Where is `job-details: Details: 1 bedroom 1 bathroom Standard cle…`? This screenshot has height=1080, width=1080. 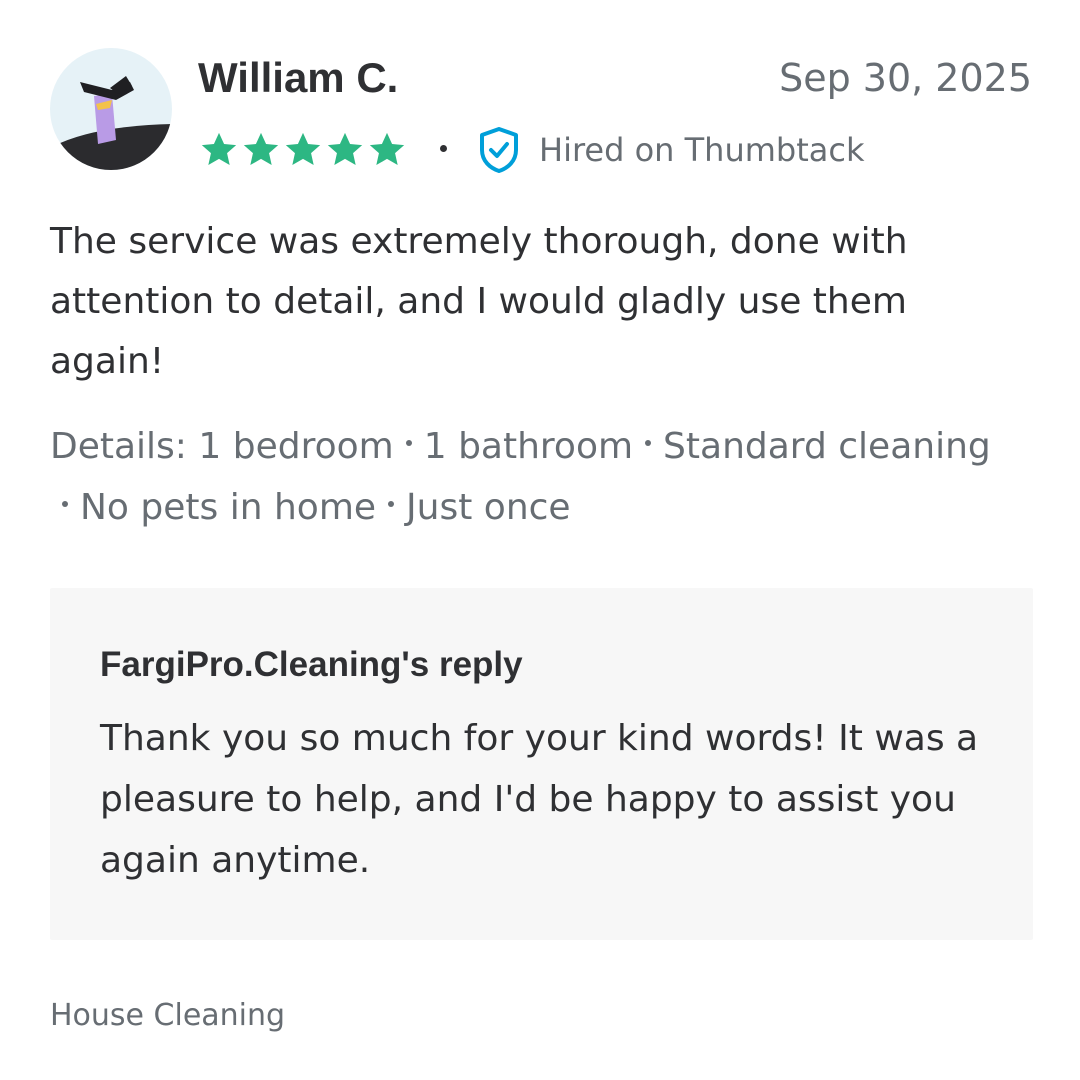 job-details: Details: 1 bedroom 1 bathroom Standard cle… is located at coordinates (530, 477).